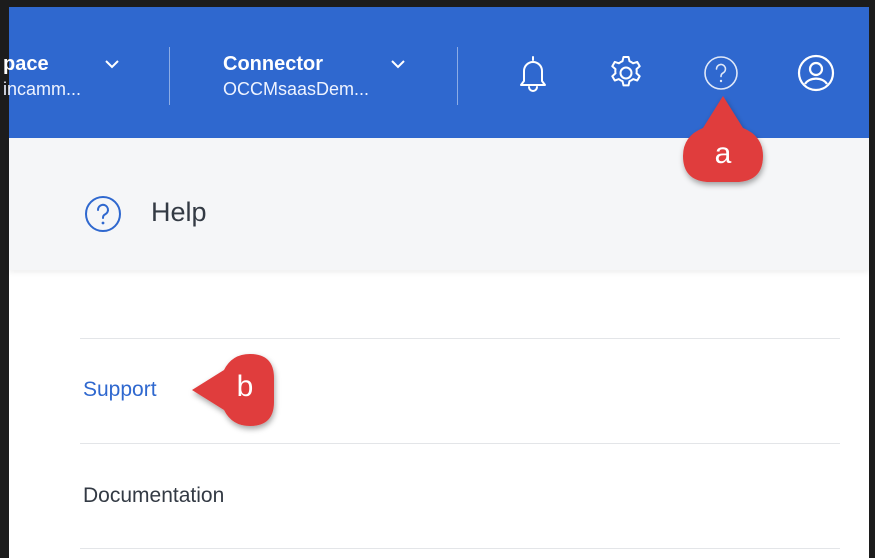  I want to click on gear-icon, so click(626, 73).